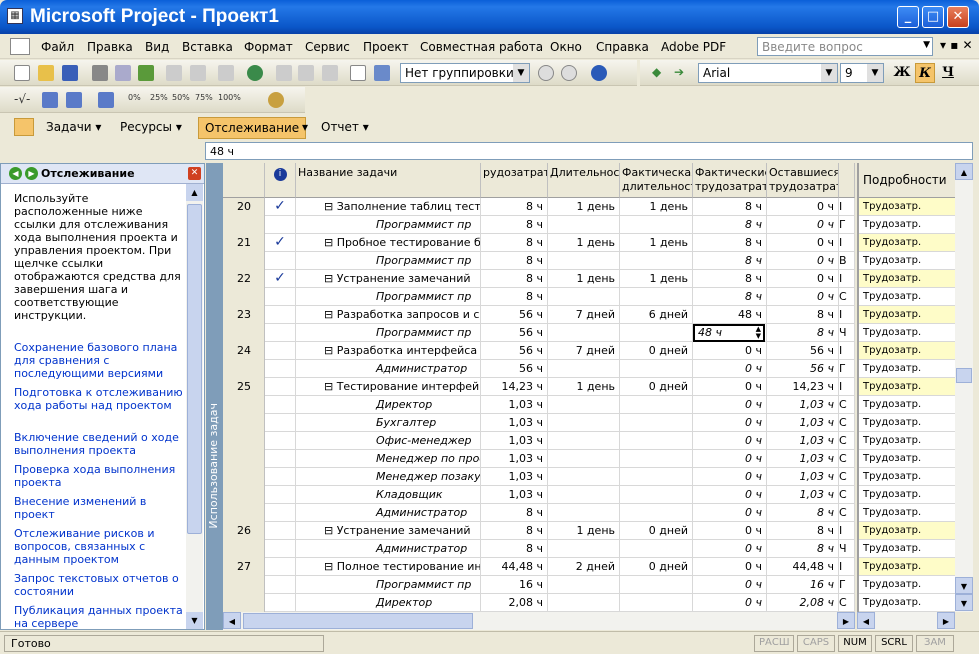 Image resolution: width=979 pixels, height=654 pixels. I want to click on actual-duration-cell: 0 дней, so click(656, 567).